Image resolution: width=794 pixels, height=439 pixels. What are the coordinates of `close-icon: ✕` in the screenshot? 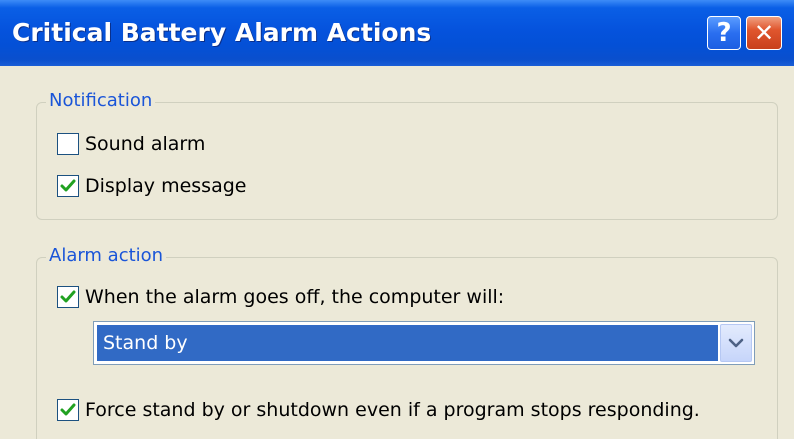 It's located at (764, 33).